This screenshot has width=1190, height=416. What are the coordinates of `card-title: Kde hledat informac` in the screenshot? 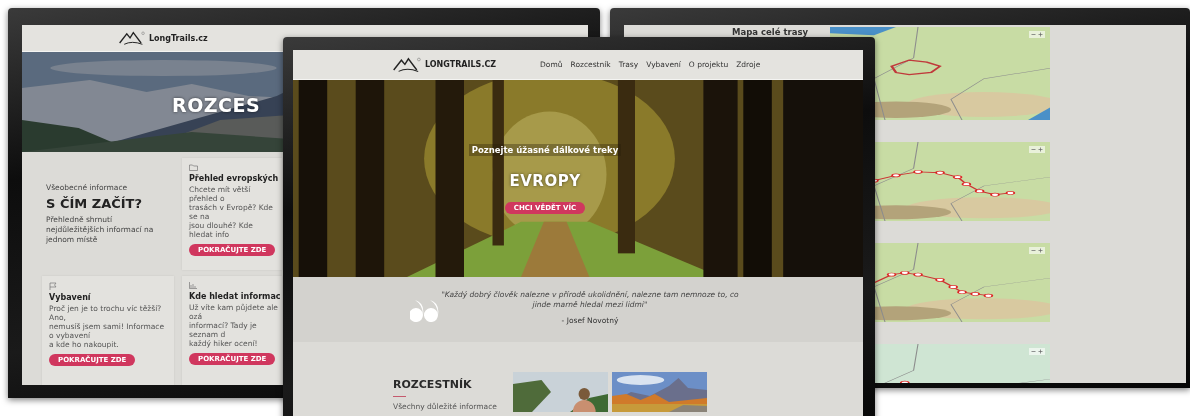 It's located at (235, 296).